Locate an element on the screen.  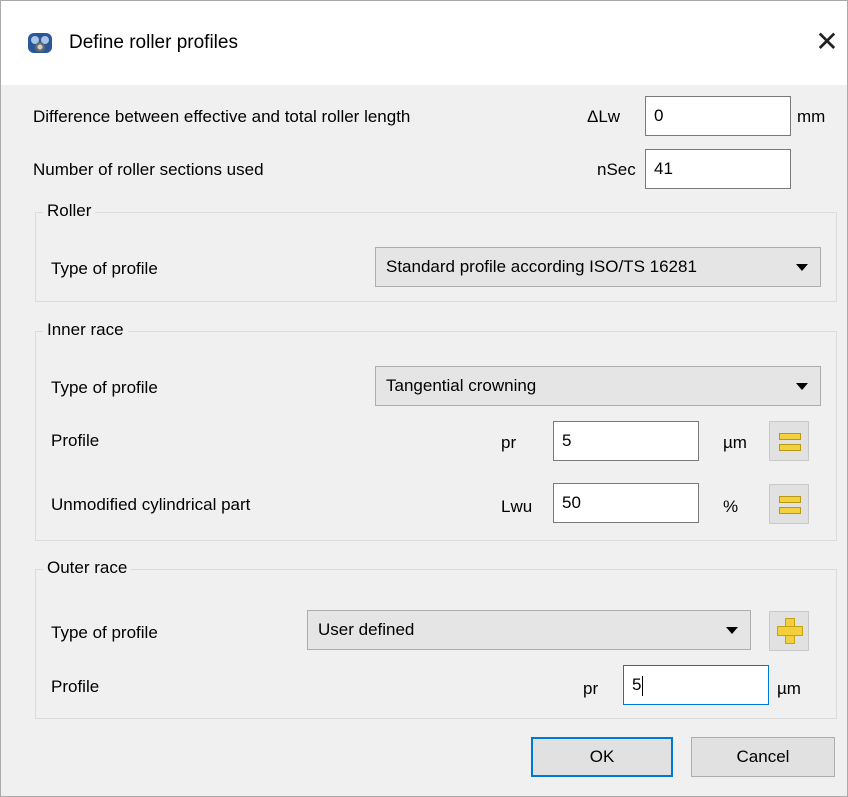
outer-type-value: User defined is located at coordinates (366, 629).